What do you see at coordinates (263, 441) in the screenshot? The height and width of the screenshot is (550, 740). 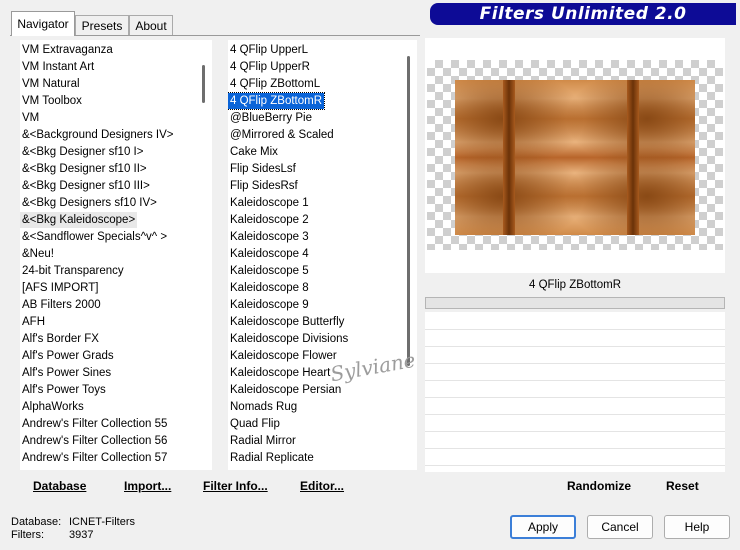 I see `filter-item: Radial Mirror` at bounding box center [263, 441].